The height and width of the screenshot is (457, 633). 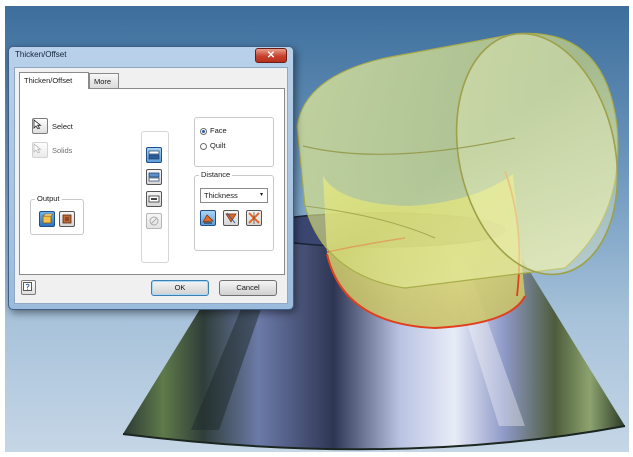 I want to click on face-radio, so click(x=203, y=131).